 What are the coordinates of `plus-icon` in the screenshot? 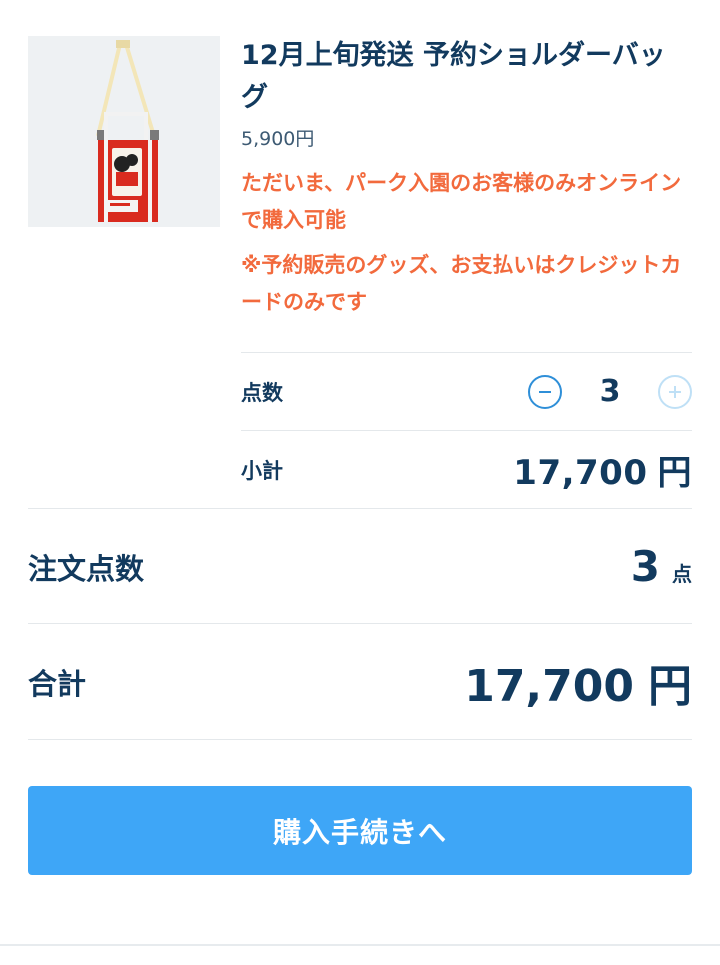 It's located at (675, 391).